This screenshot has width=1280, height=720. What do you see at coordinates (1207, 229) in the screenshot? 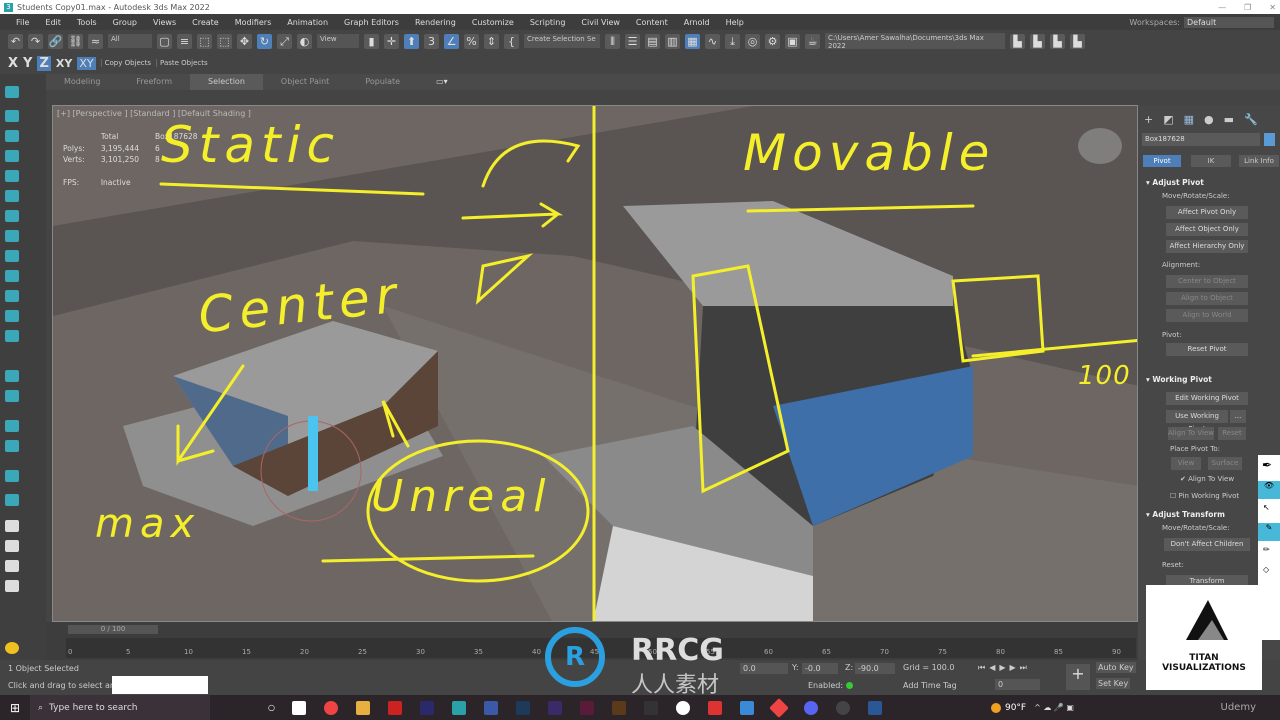
I see `affect-object-only-button: Affect Object Only` at bounding box center [1207, 229].